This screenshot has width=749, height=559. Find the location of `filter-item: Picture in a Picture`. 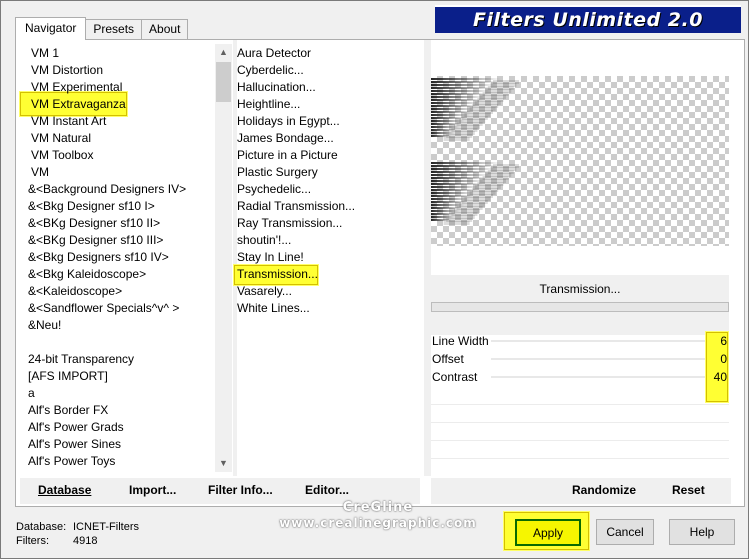

filter-item: Picture in a Picture is located at coordinates (329, 155).